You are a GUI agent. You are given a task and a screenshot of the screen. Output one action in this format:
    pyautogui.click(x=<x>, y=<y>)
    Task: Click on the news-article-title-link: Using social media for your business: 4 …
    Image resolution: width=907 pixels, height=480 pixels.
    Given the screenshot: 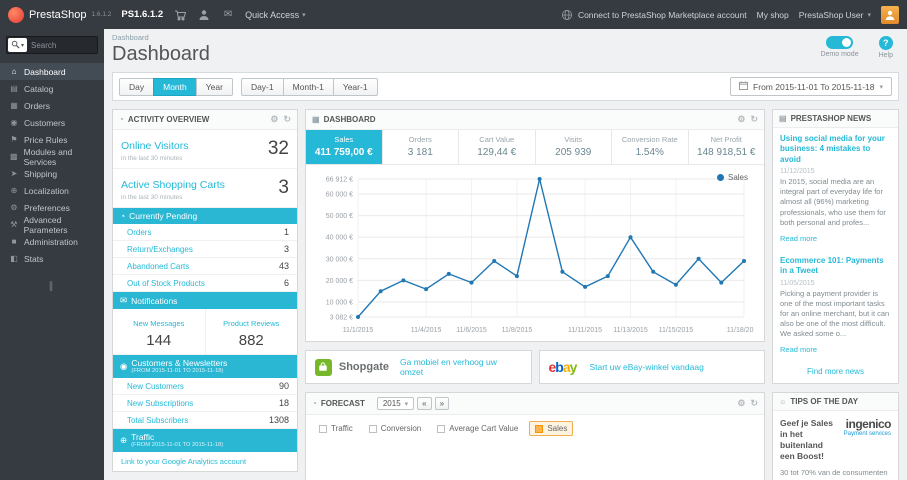 What is the action you would take?
    pyautogui.click(x=835, y=149)
    